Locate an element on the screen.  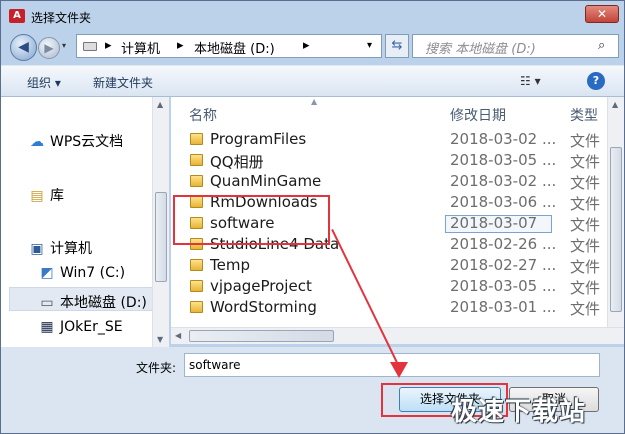
organize-menu: 组织 ▾ is located at coordinates (44, 82).